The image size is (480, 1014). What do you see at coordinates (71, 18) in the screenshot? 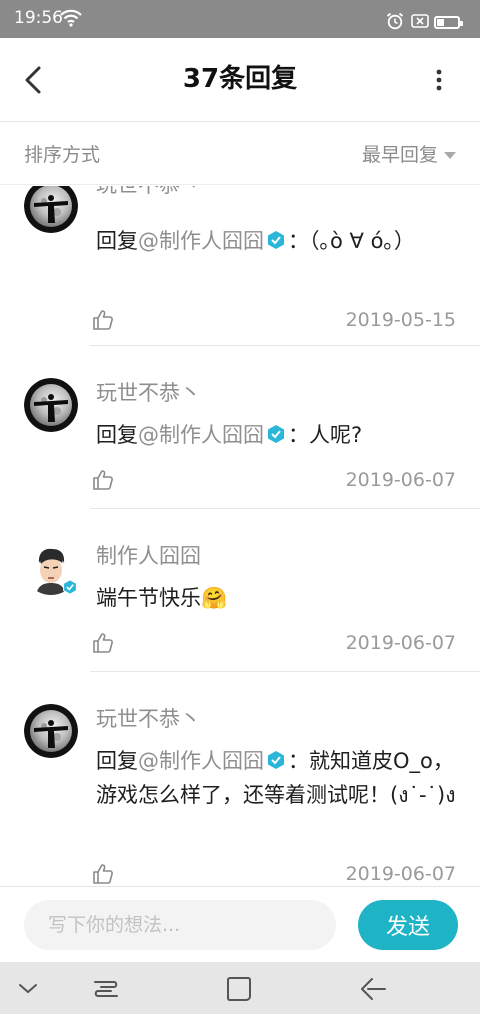
I see `wifi-icon` at bounding box center [71, 18].